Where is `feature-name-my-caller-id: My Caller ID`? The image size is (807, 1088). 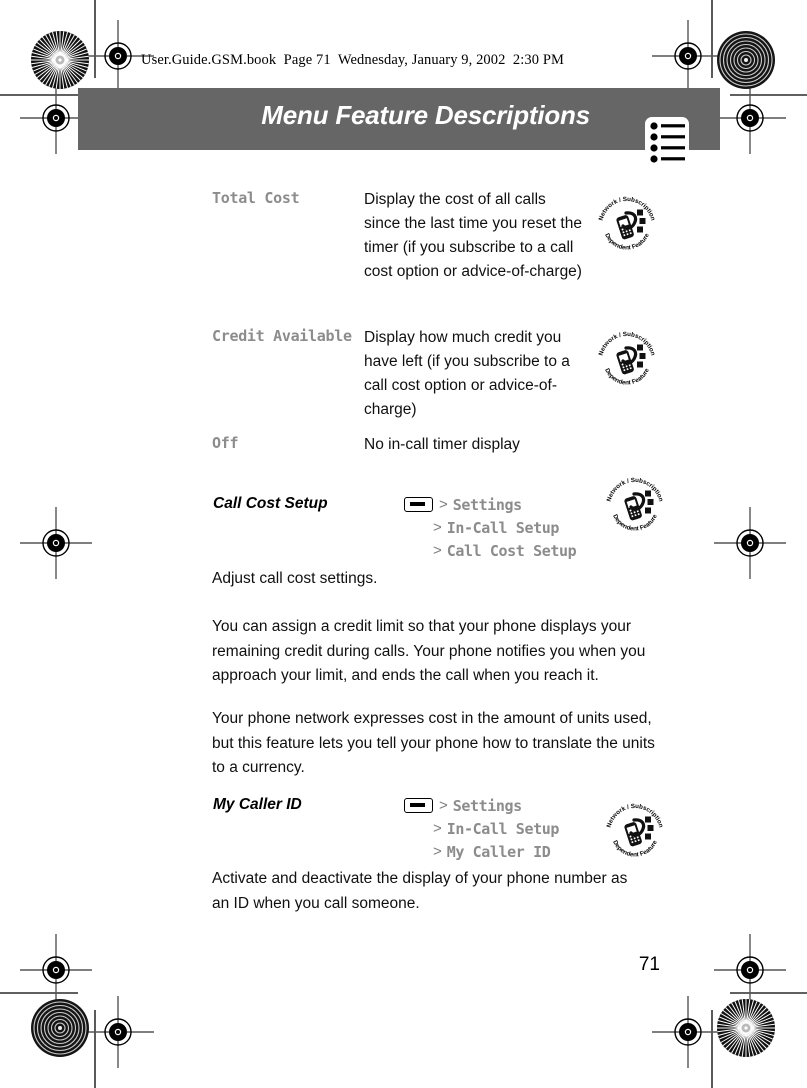 feature-name-my-caller-id: My Caller ID is located at coordinates (257, 804).